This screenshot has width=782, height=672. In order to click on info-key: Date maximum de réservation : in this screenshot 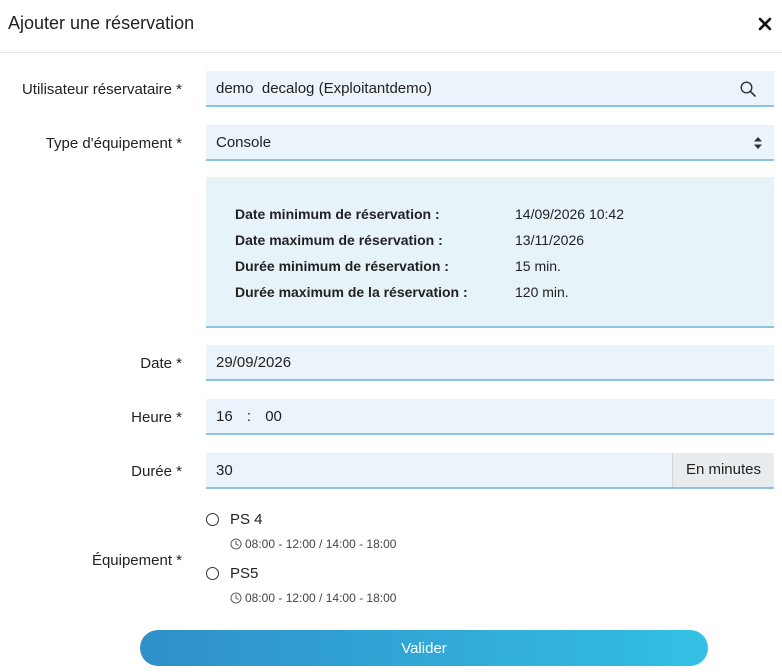, I will do `click(339, 240)`.